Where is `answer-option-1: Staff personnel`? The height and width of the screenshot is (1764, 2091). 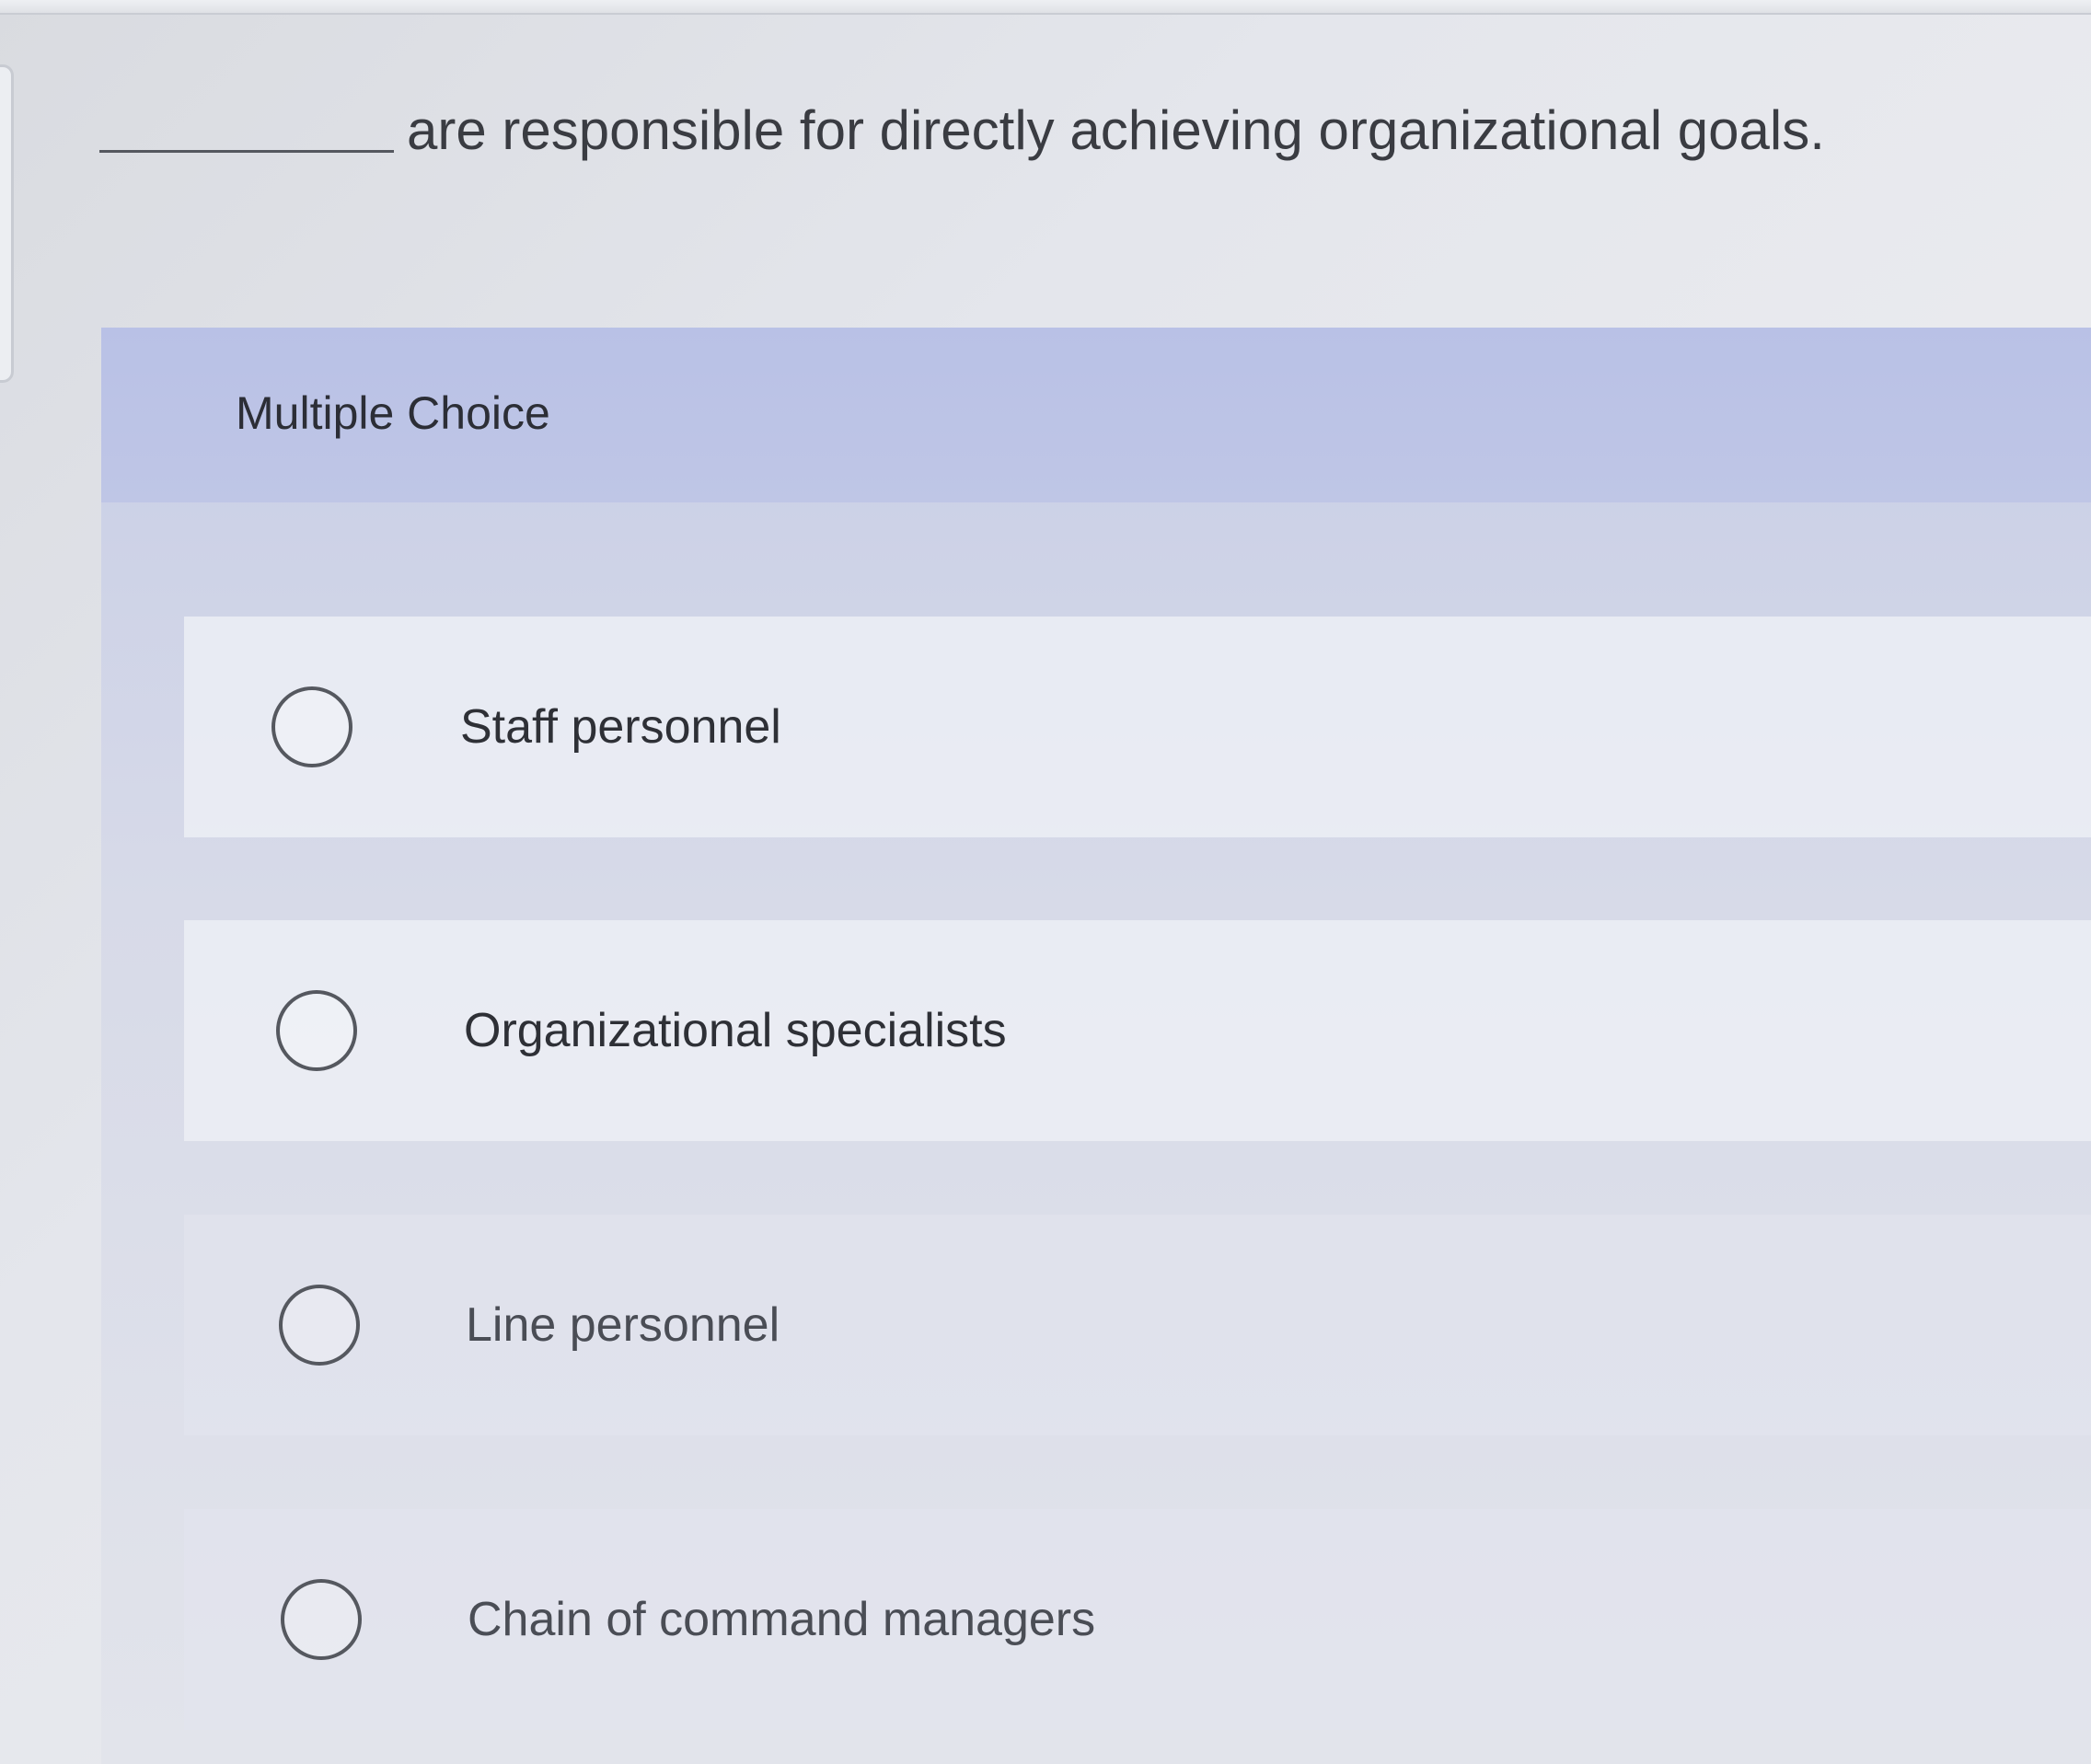
answer-option-1: Staff personnel is located at coordinates (1137, 727).